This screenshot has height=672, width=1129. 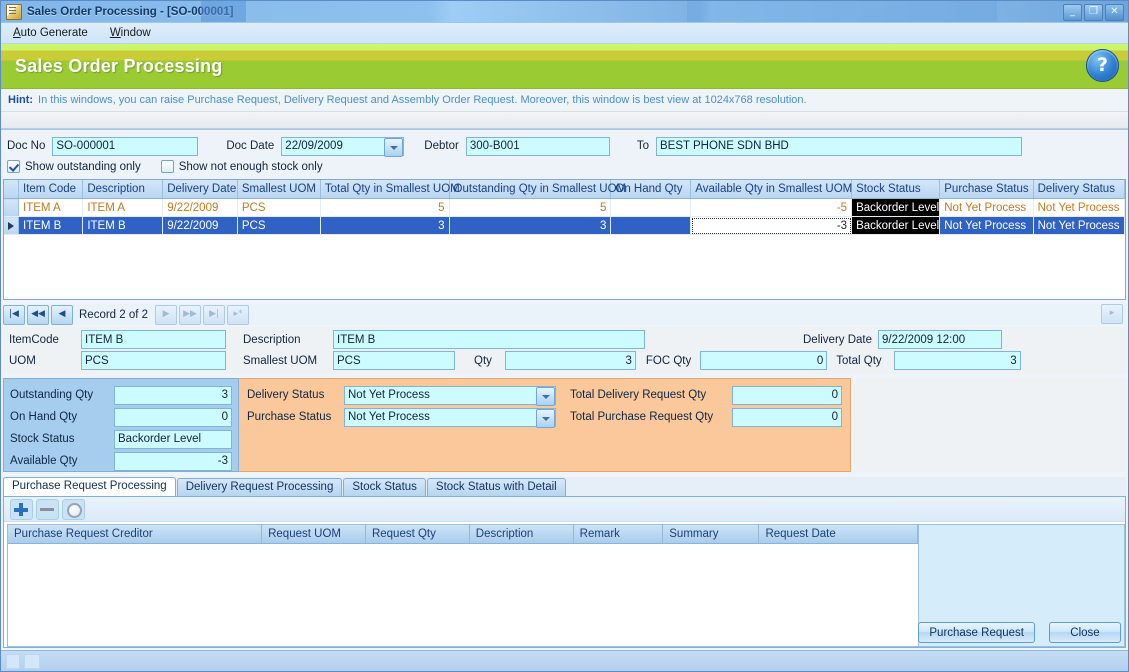 I want to click on cell-available-qty: -5, so click(x=771, y=207).